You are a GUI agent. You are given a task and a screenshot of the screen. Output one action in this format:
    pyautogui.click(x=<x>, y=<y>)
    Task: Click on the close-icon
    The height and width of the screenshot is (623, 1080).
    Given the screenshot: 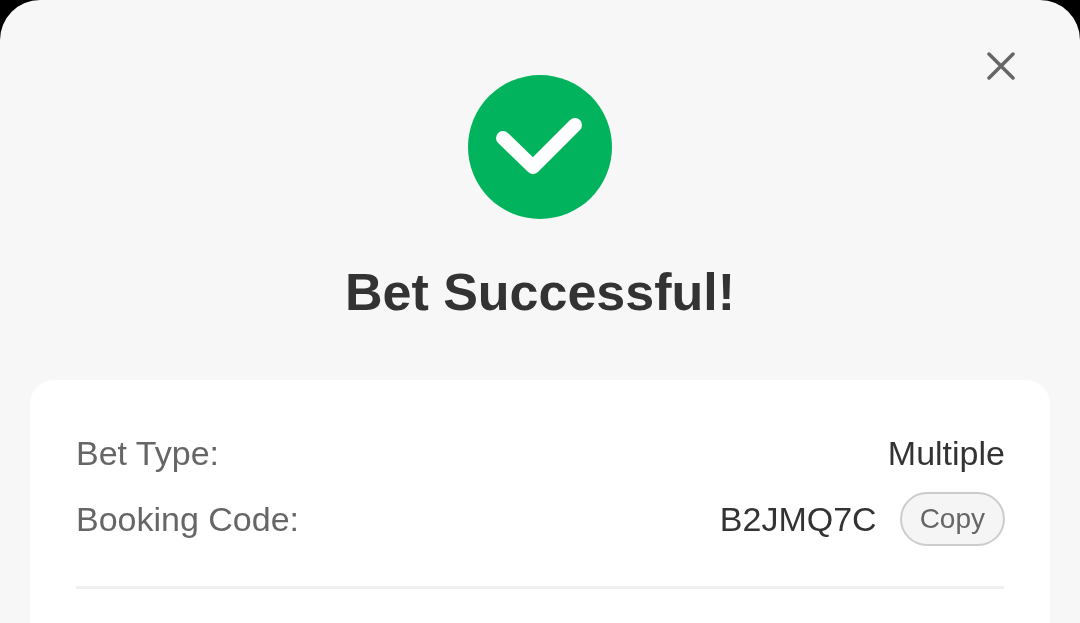 What is the action you would take?
    pyautogui.click(x=1001, y=66)
    